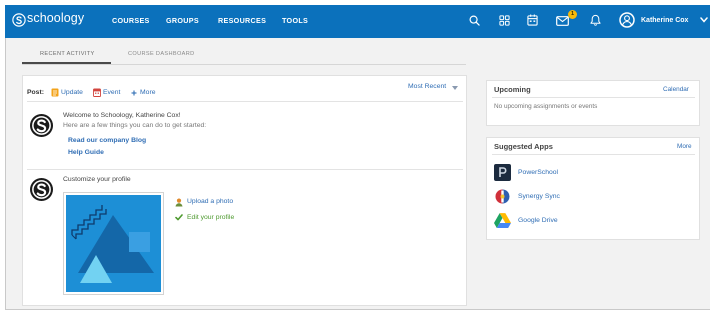  Describe the element at coordinates (512, 89) in the screenshot. I see `upcoming-title: Upcoming` at that location.